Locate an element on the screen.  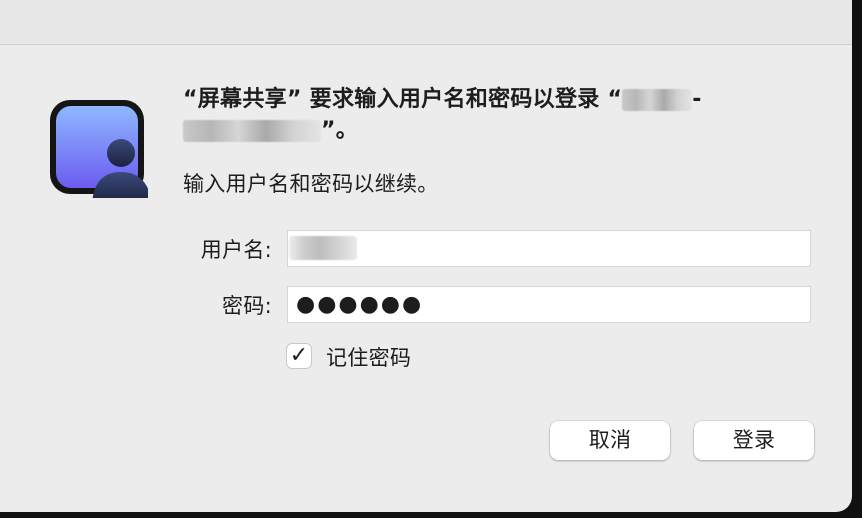
title-text-suffix: ”。 is located at coordinates (340, 130).